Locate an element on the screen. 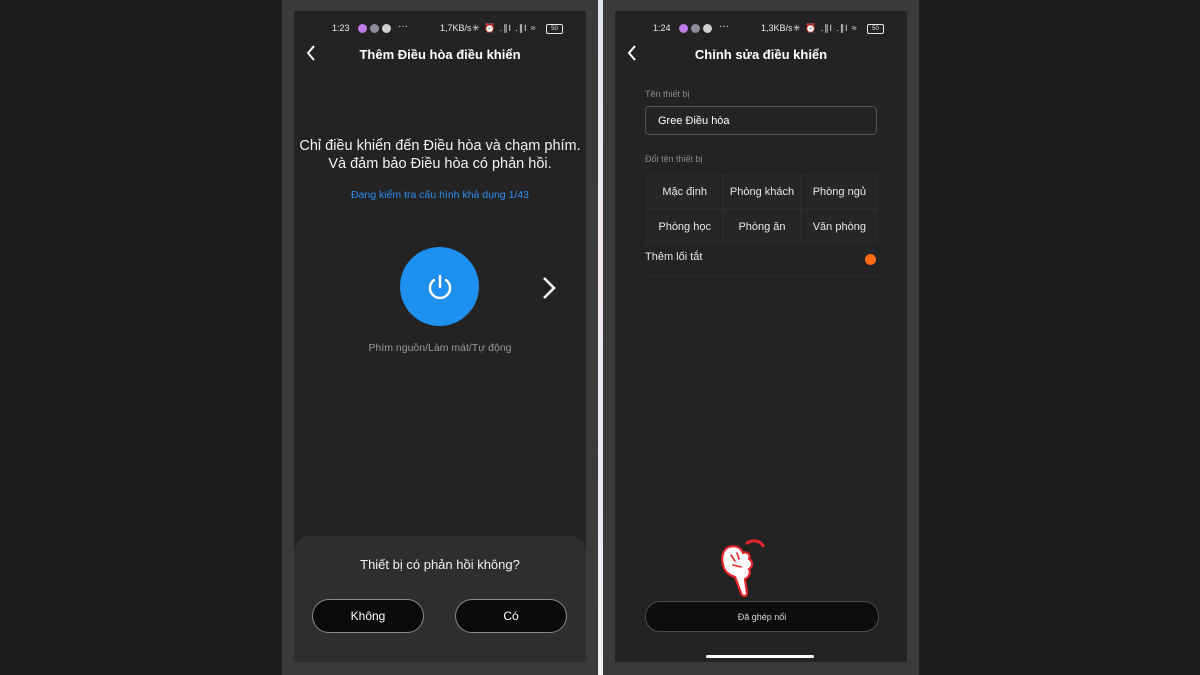 The width and height of the screenshot is (1200, 675). rename-label: Đổi tên thiết bị is located at coordinates (674, 159).